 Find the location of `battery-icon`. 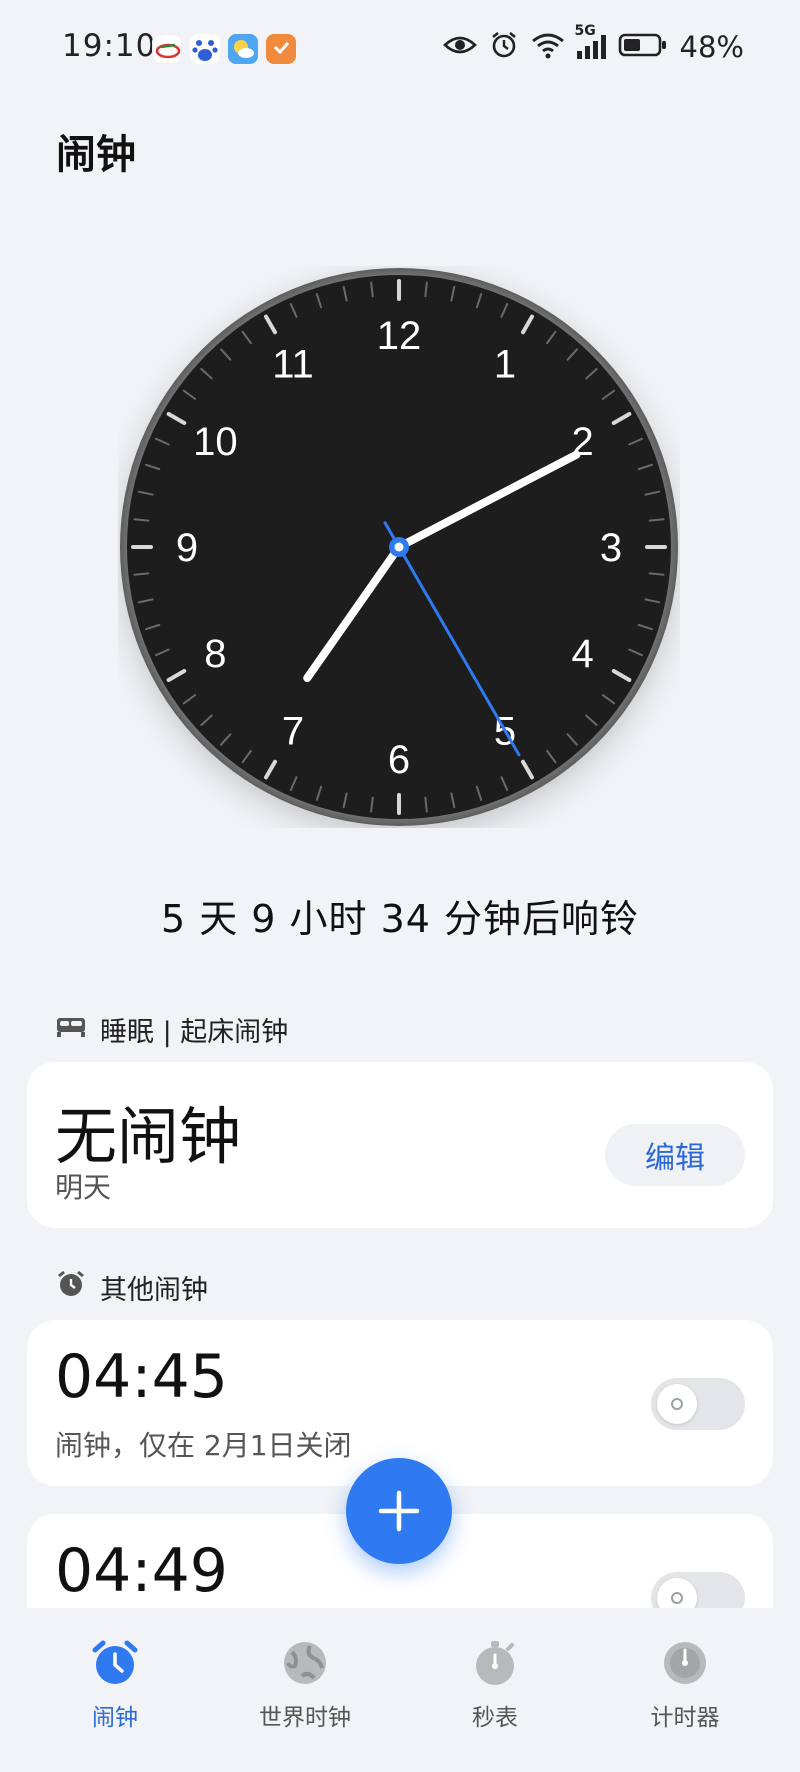

battery-icon is located at coordinates (643, 47).